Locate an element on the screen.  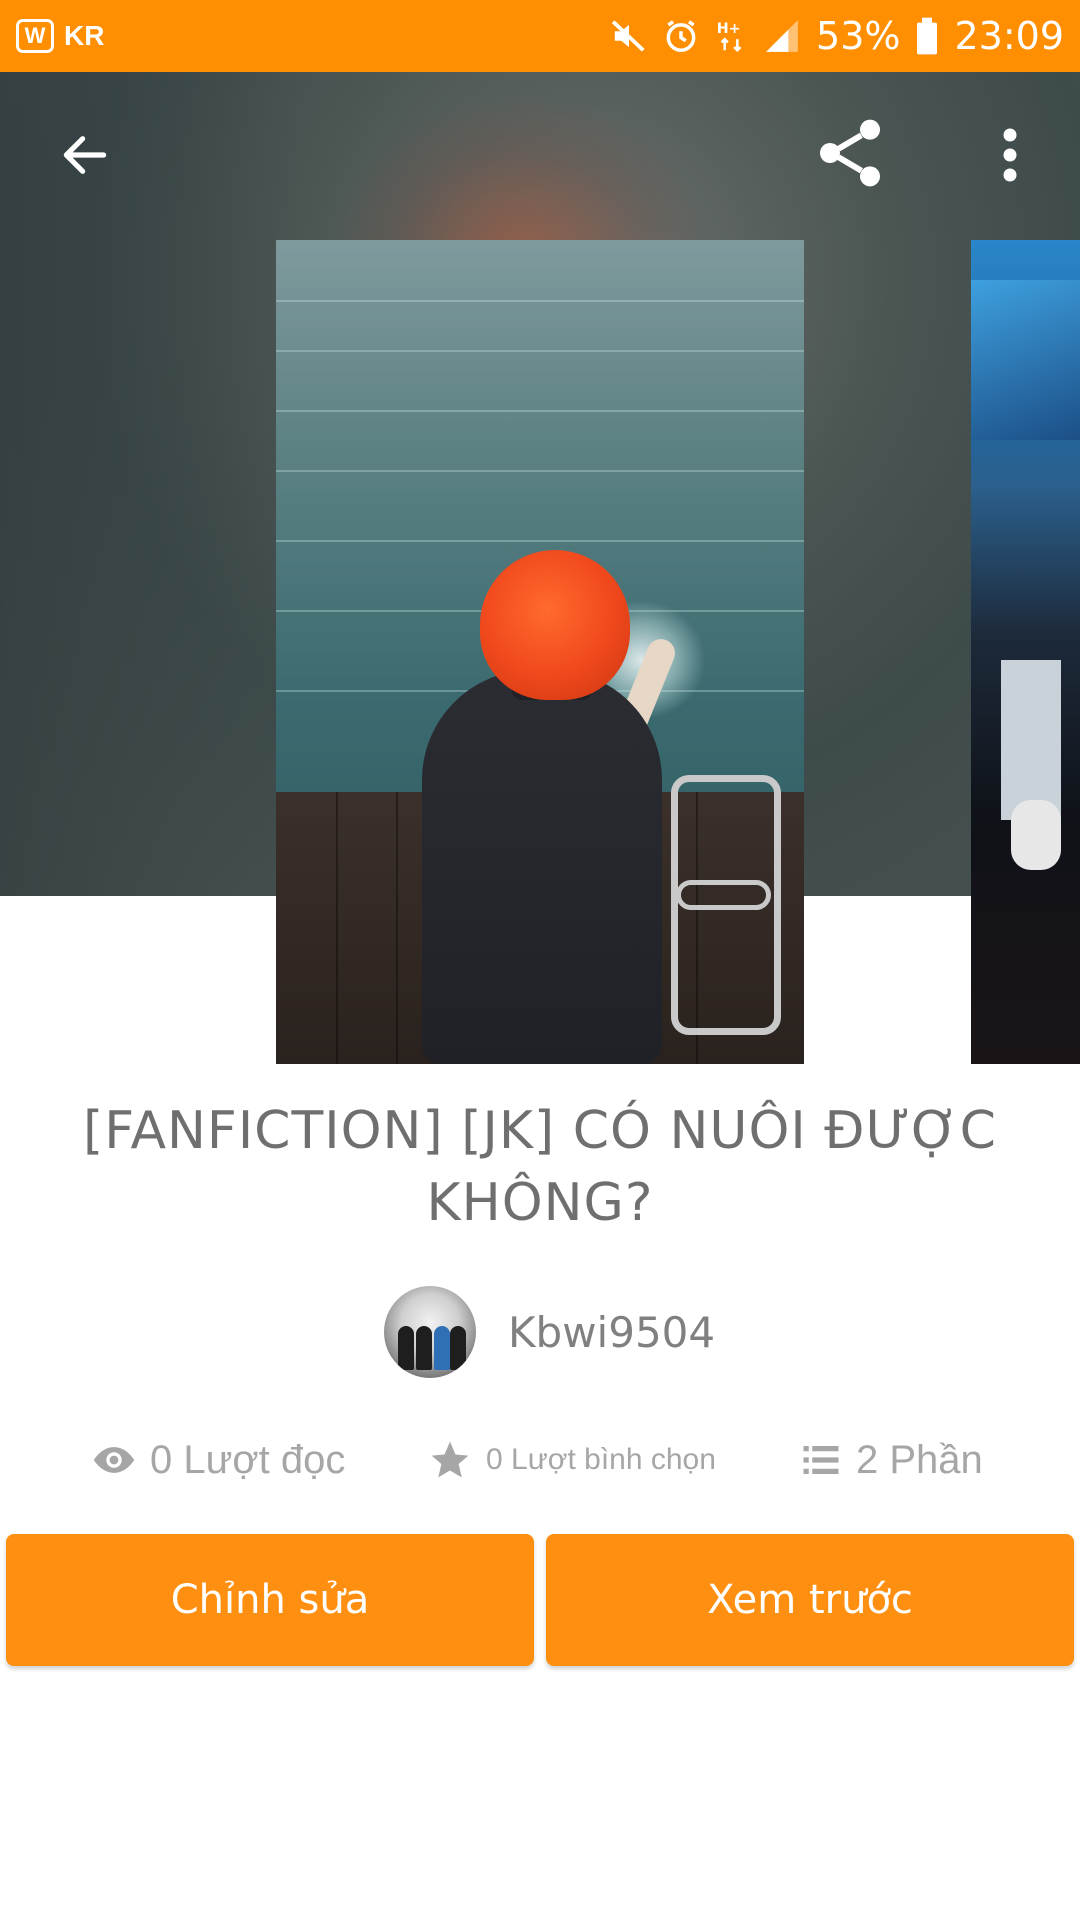
story-stats: 0 Lượt đọc 0 Lượt bình chọn 2 Phần is located at coordinates (540, 1460).